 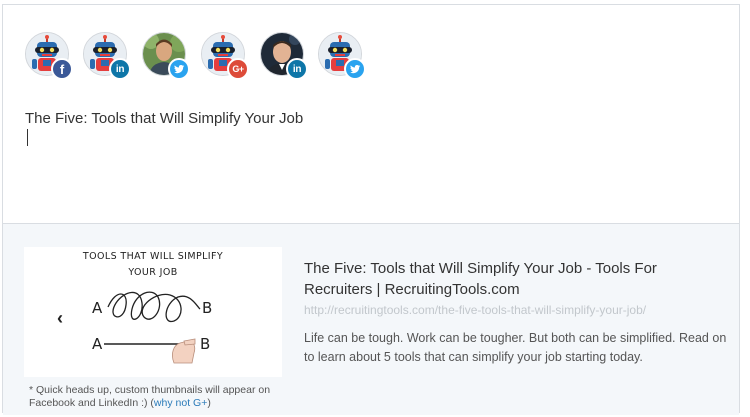 I want to click on profile-twitter, so click(x=342, y=56).